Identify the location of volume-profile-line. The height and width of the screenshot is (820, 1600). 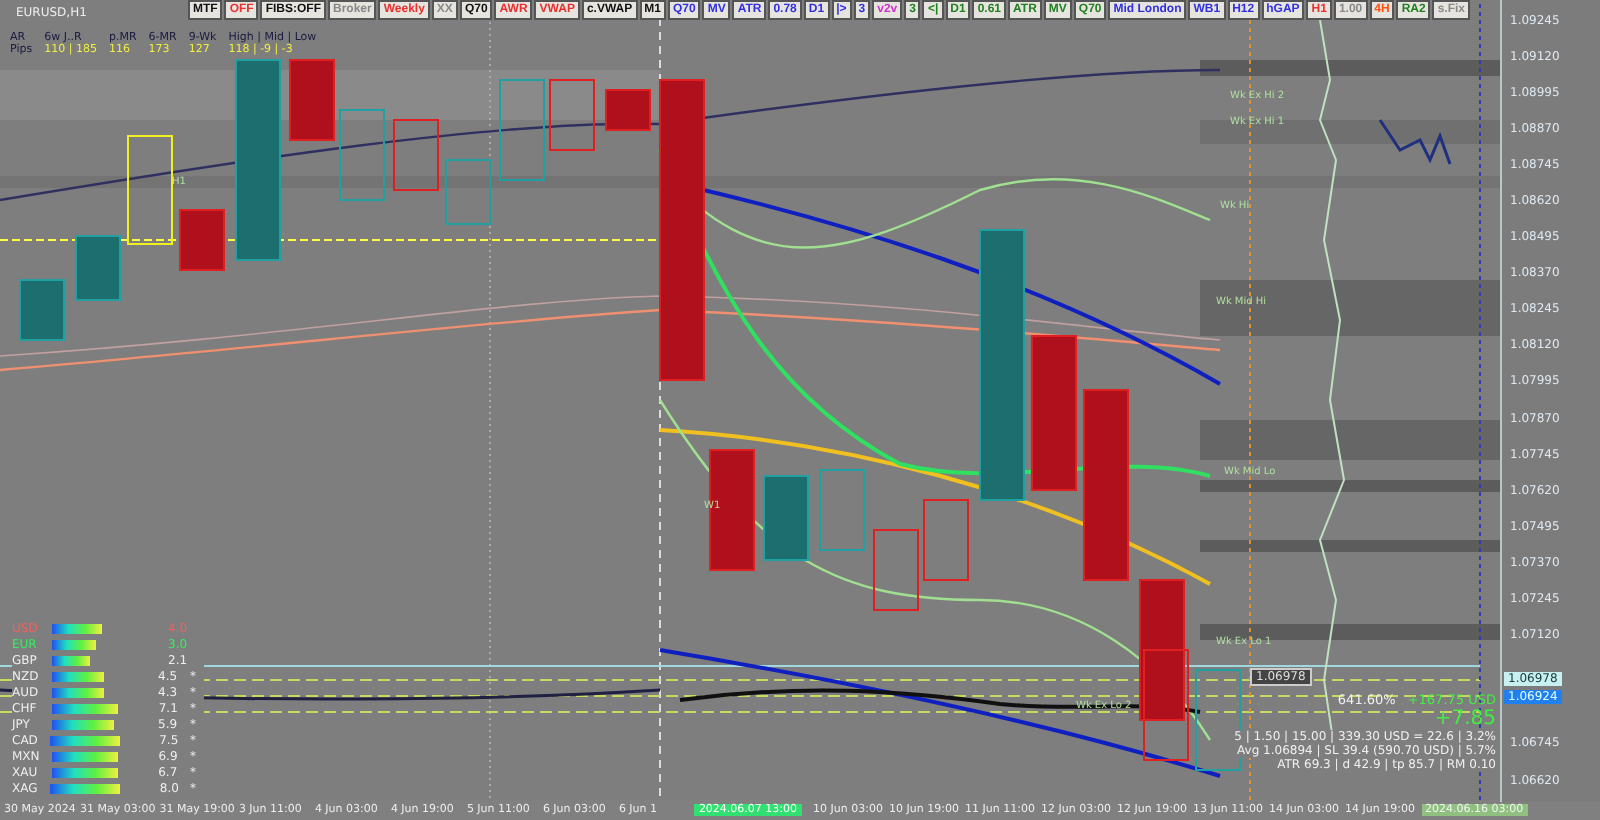
(1415, 142).